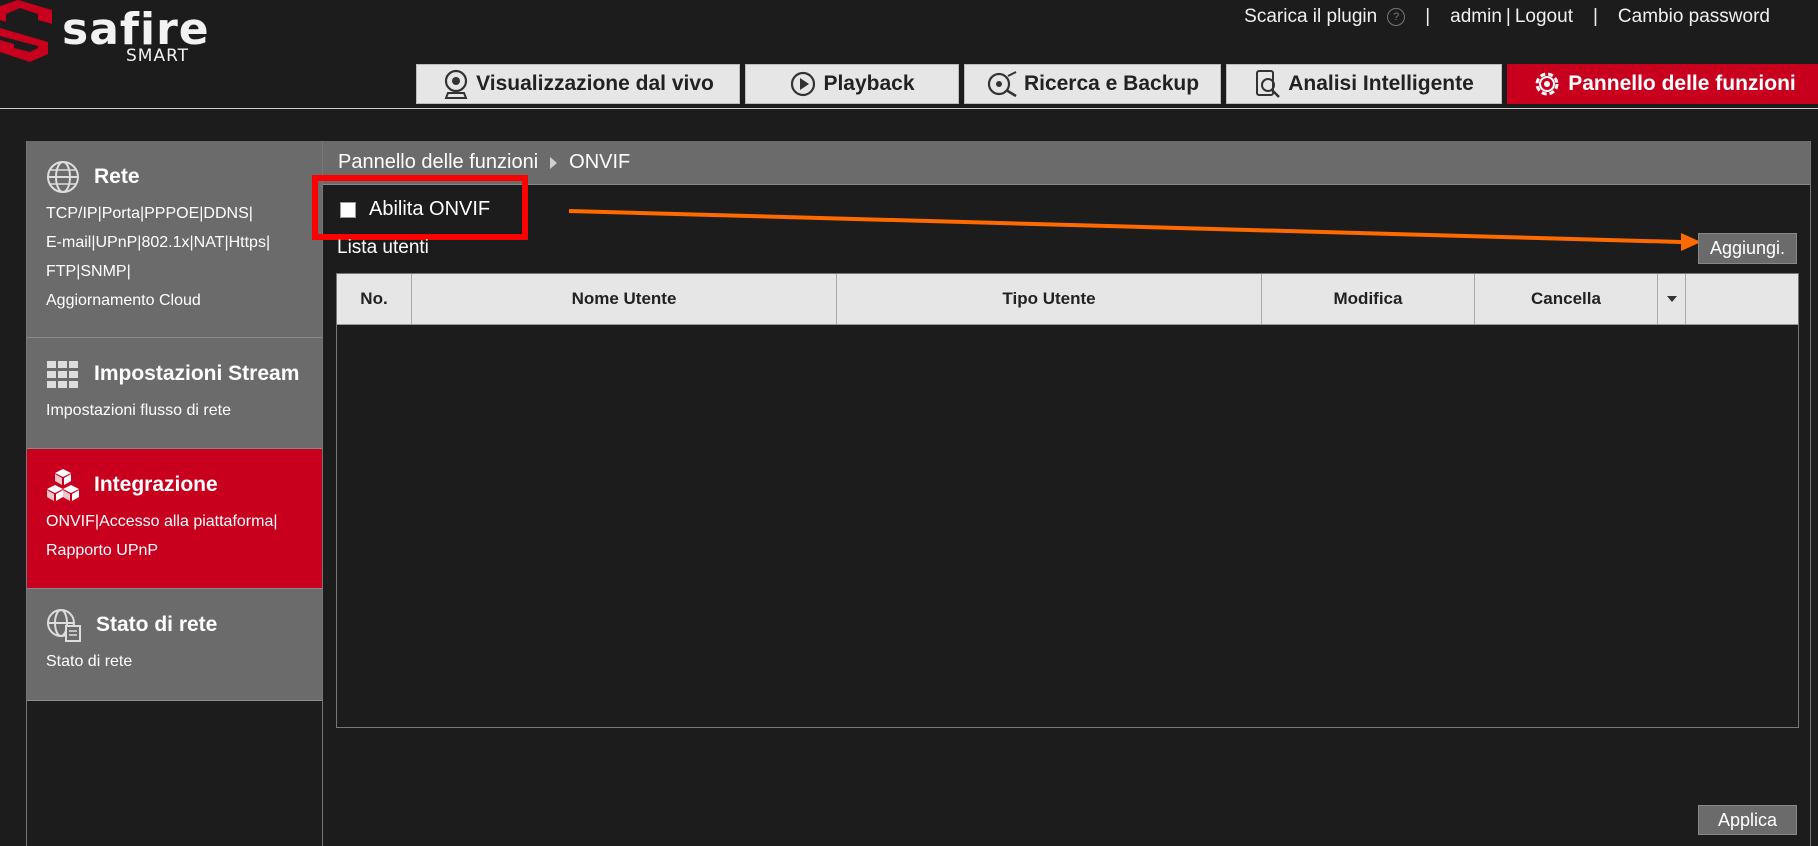 Image resolution: width=1818 pixels, height=846 pixels. Describe the element at coordinates (383, 247) in the screenshot. I see `user-list-label: Lista utenti` at that location.